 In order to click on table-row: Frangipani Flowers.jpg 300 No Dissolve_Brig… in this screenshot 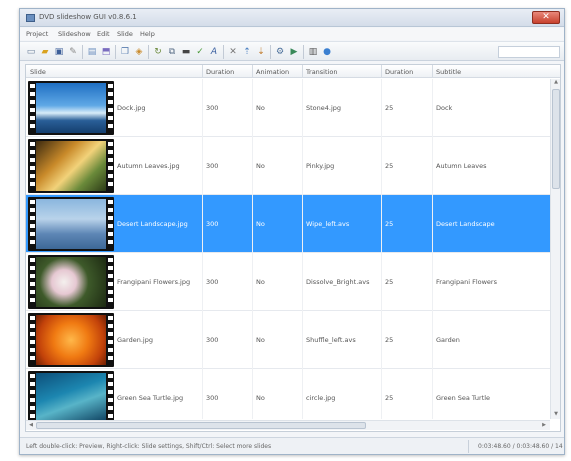, I will do `click(288, 282)`.